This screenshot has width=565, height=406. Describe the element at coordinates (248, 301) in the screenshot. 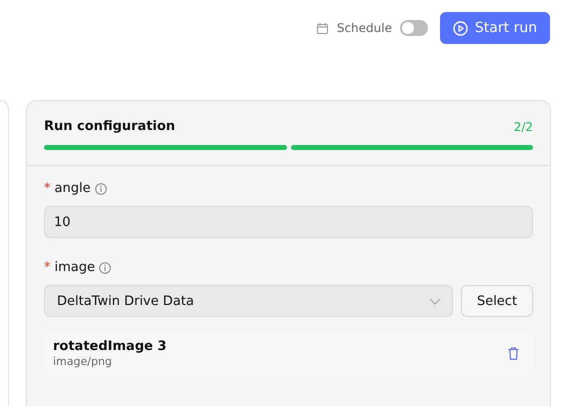

I see `dropdown-field: DeltaTwin Drive Data` at that location.